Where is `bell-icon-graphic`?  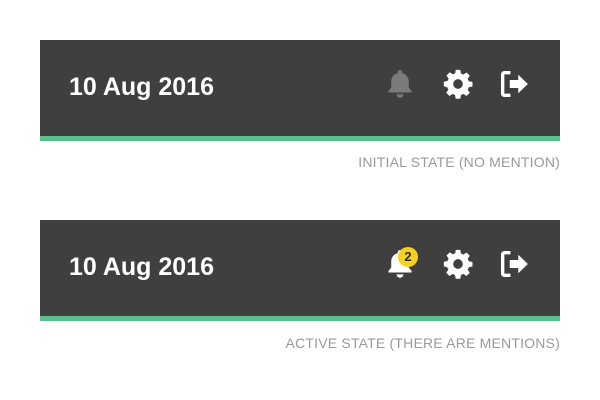
bell-icon-graphic is located at coordinates (400, 84).